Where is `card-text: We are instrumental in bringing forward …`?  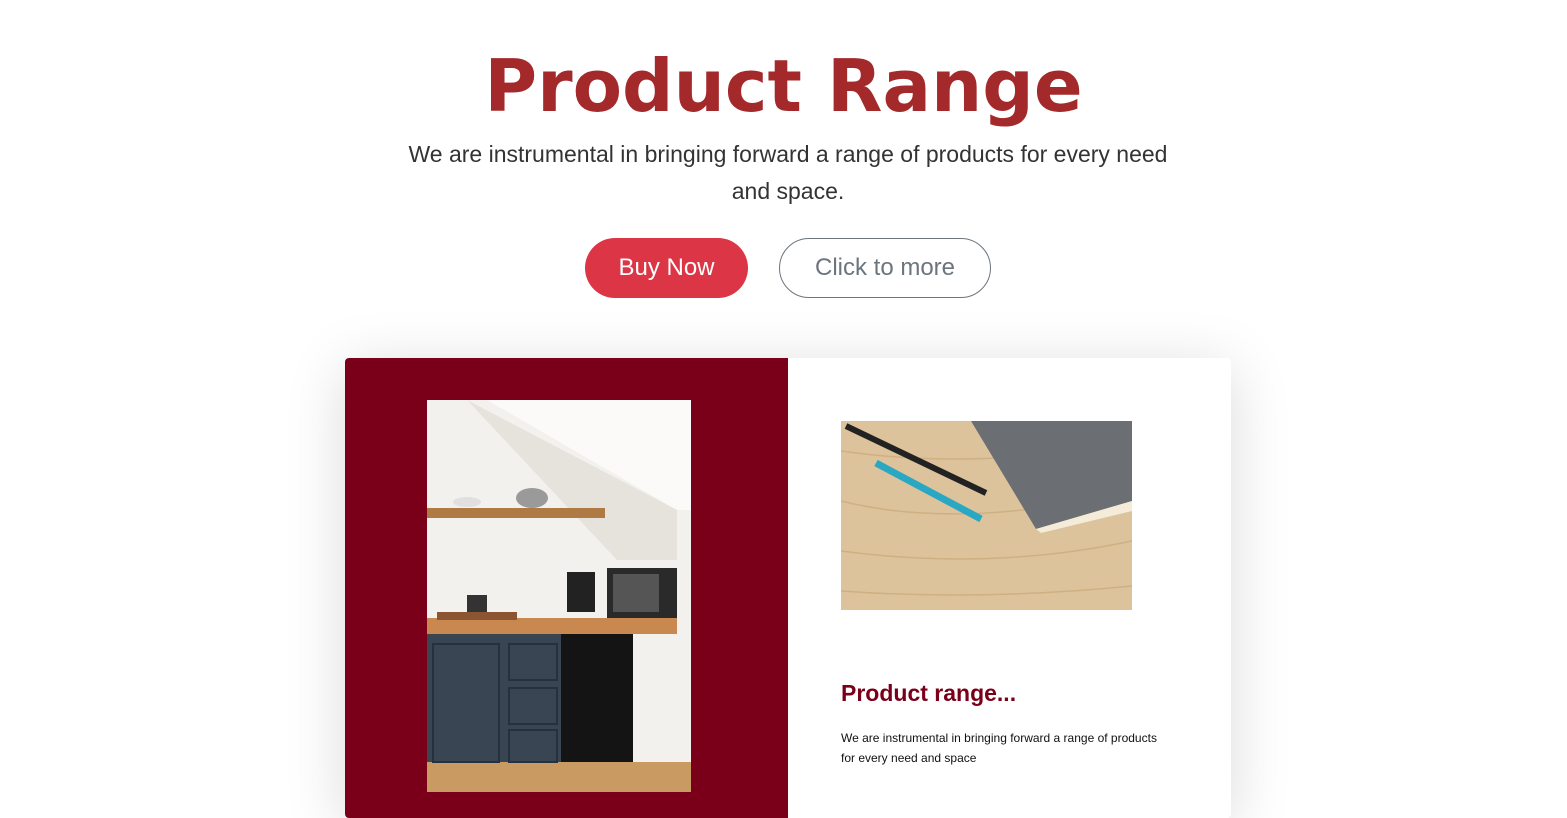 card-text: We are instrumental in bringing forward … is located at coordinates (999, 748).